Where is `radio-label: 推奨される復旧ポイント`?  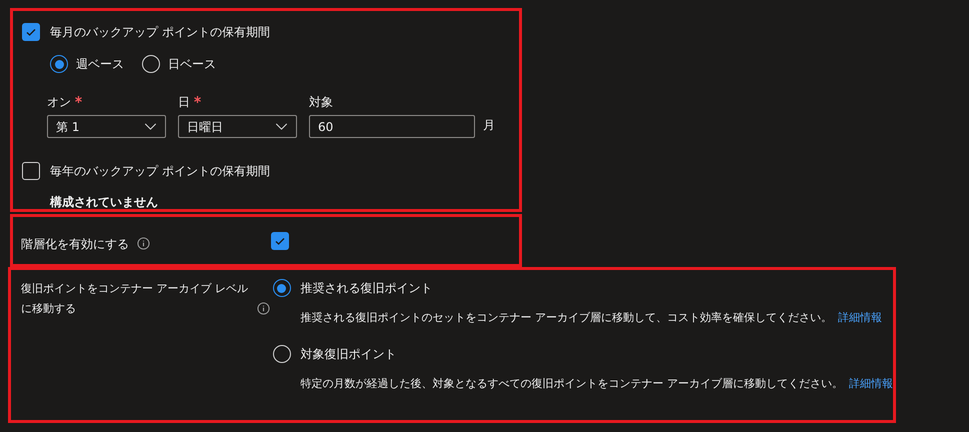 radio-label: 推奨される復旧ポイント is located at coordinates (366, 288).